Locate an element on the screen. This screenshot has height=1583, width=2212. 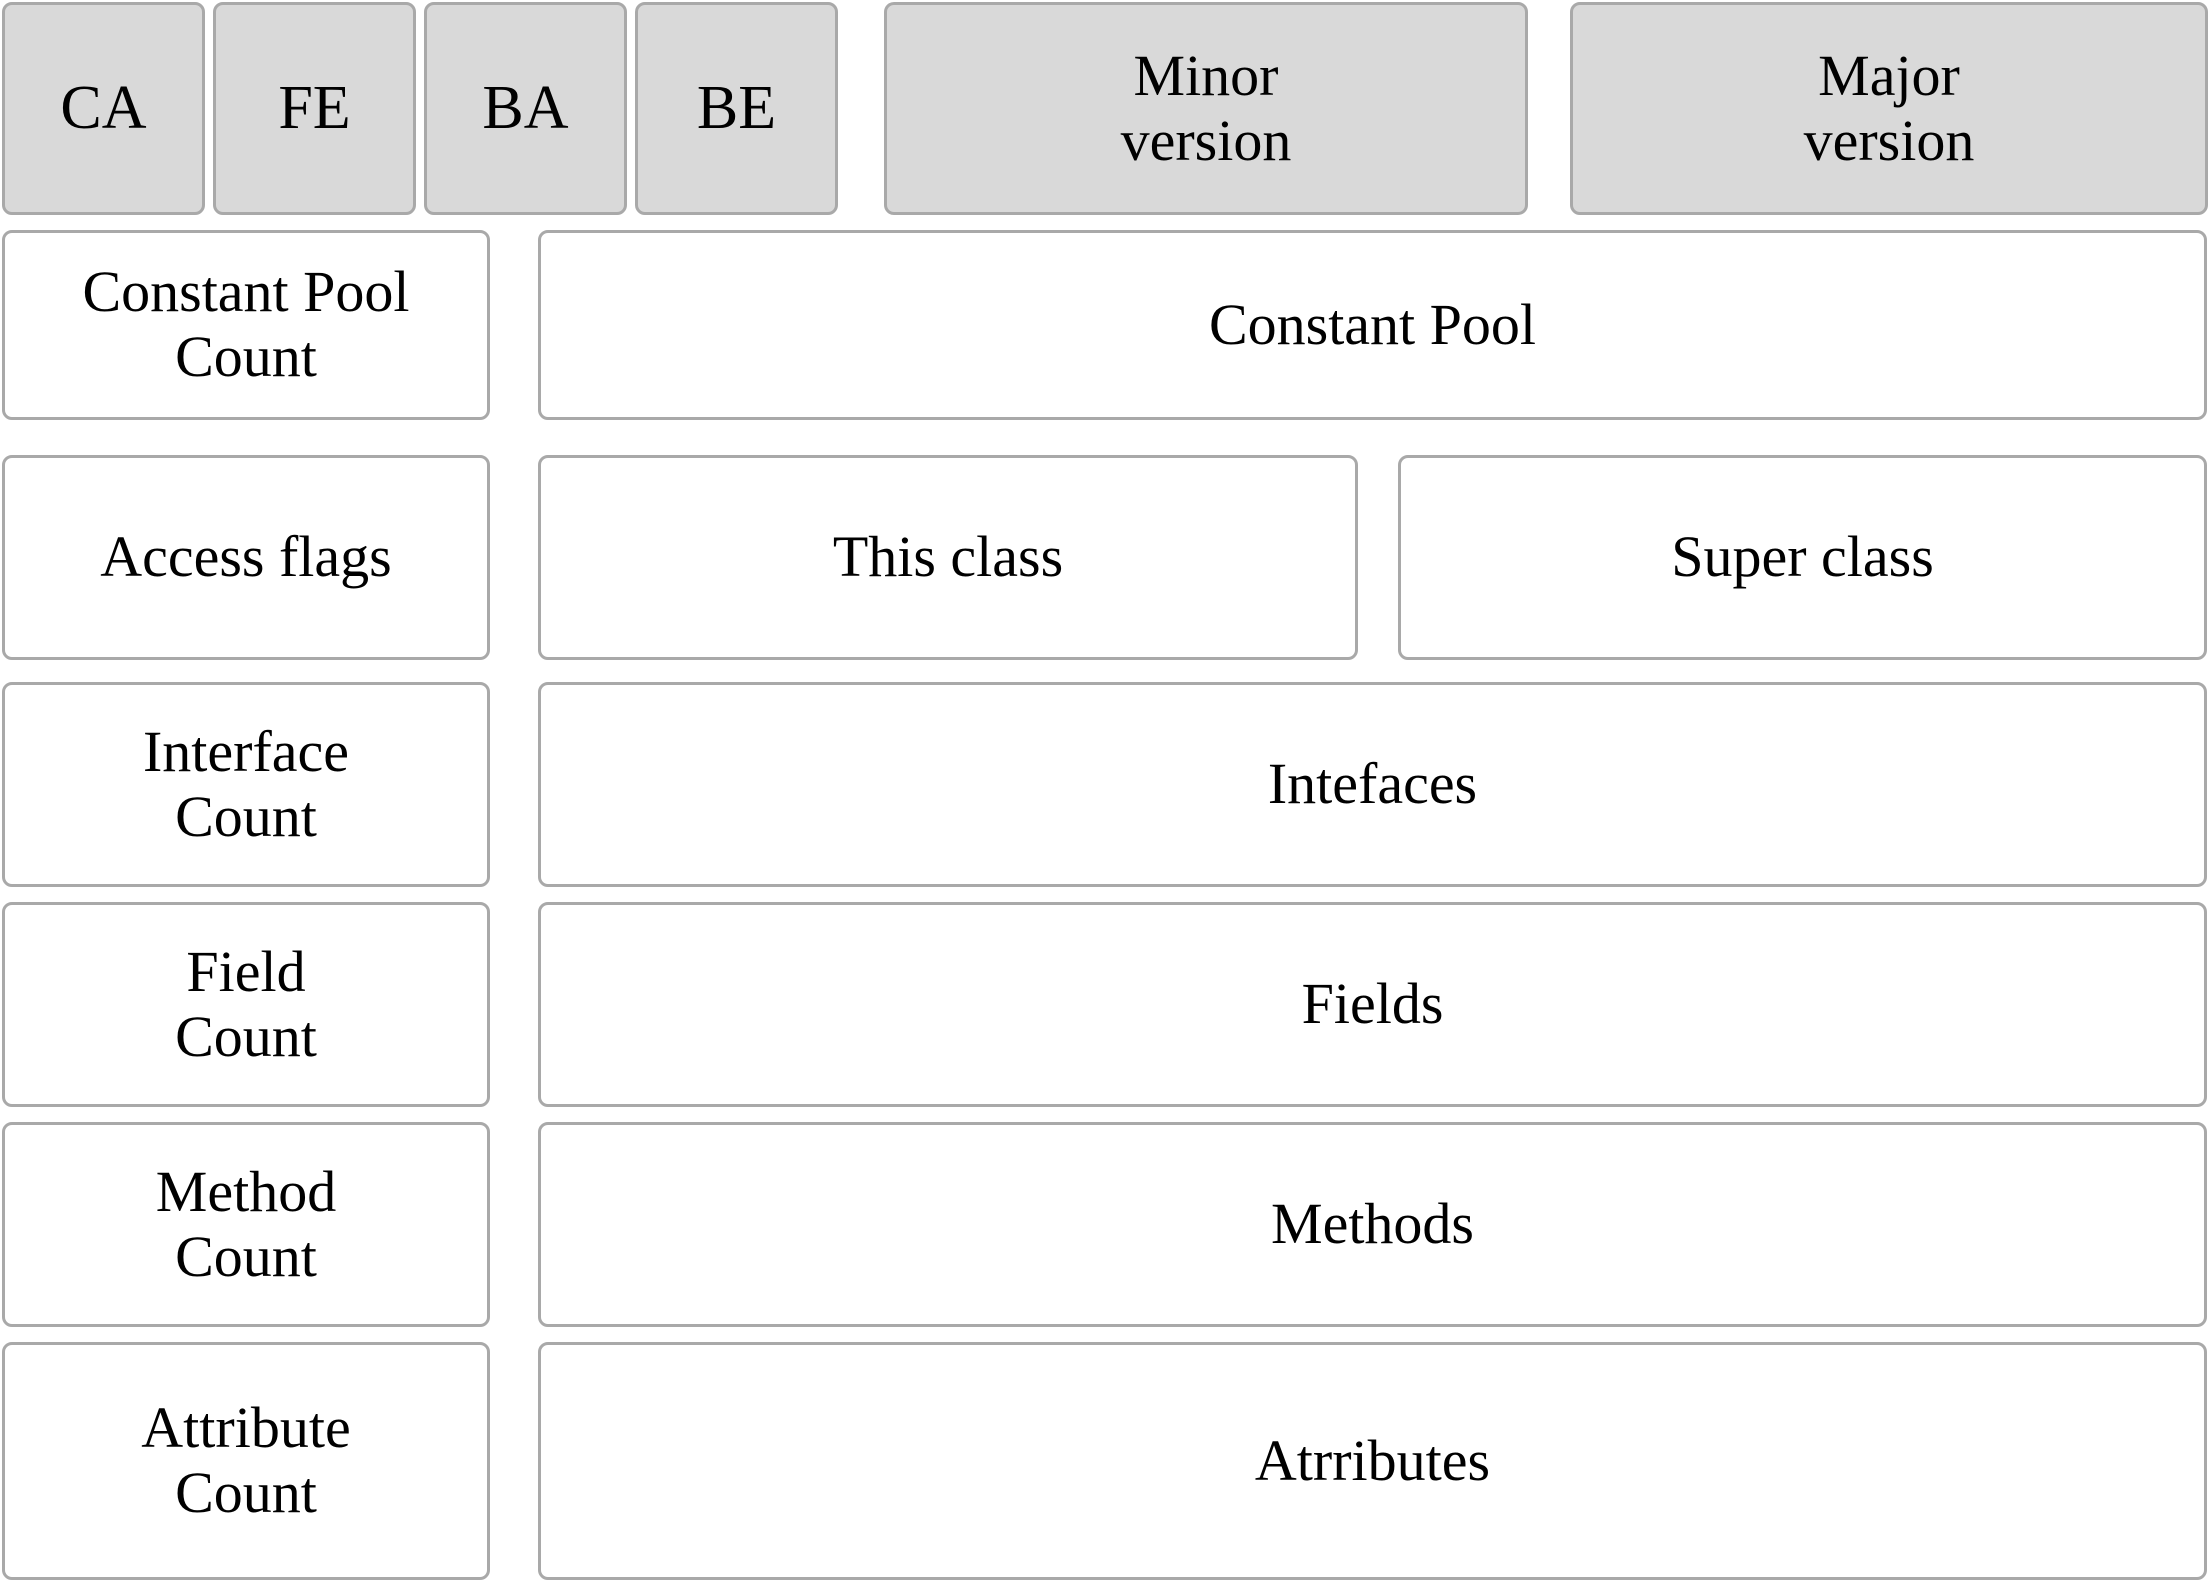
interfaces-label: Intefaces is located at coordinates (1372, 784).